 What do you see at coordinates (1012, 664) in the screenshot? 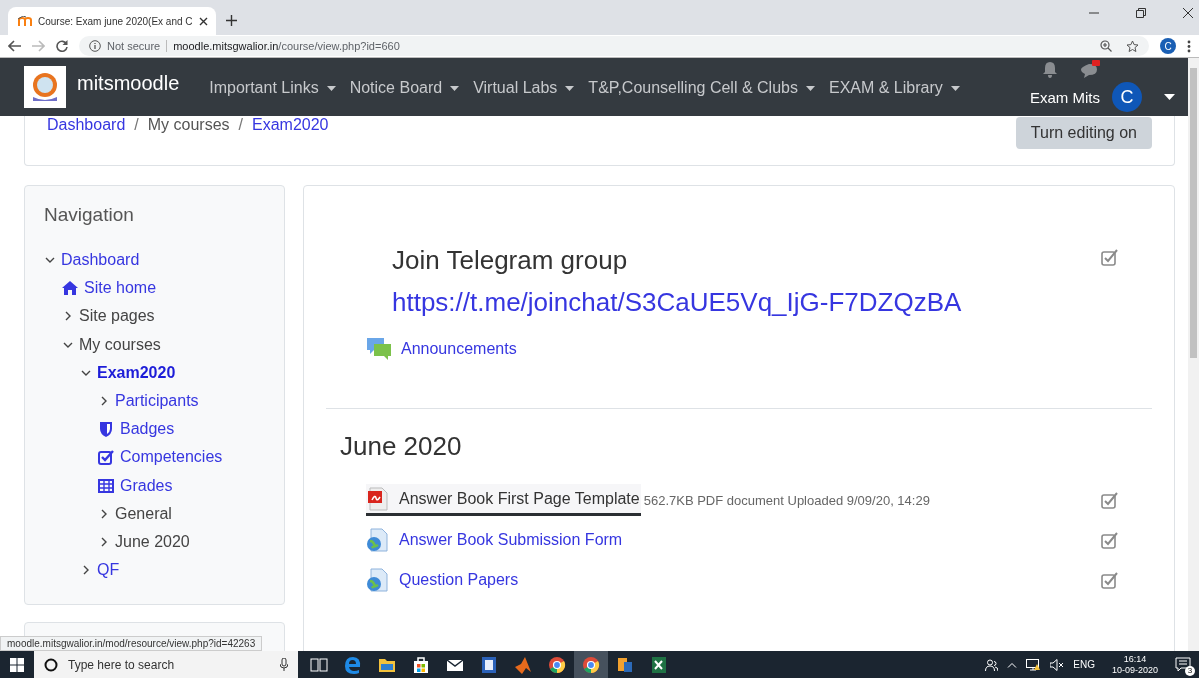
I see `chevron-up-icon` at bounding box center [1012, 664].